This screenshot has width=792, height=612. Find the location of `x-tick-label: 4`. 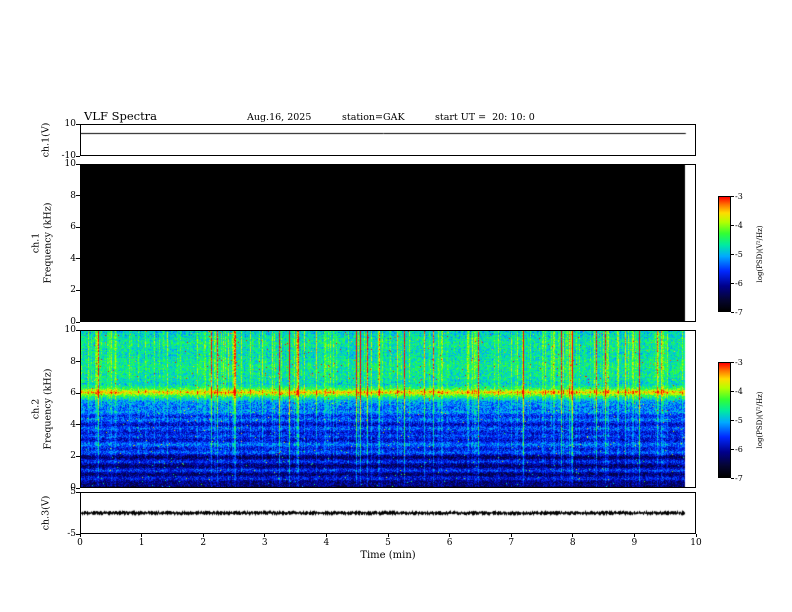

x-tick-label: 4 is located at coordinates (326, 543).